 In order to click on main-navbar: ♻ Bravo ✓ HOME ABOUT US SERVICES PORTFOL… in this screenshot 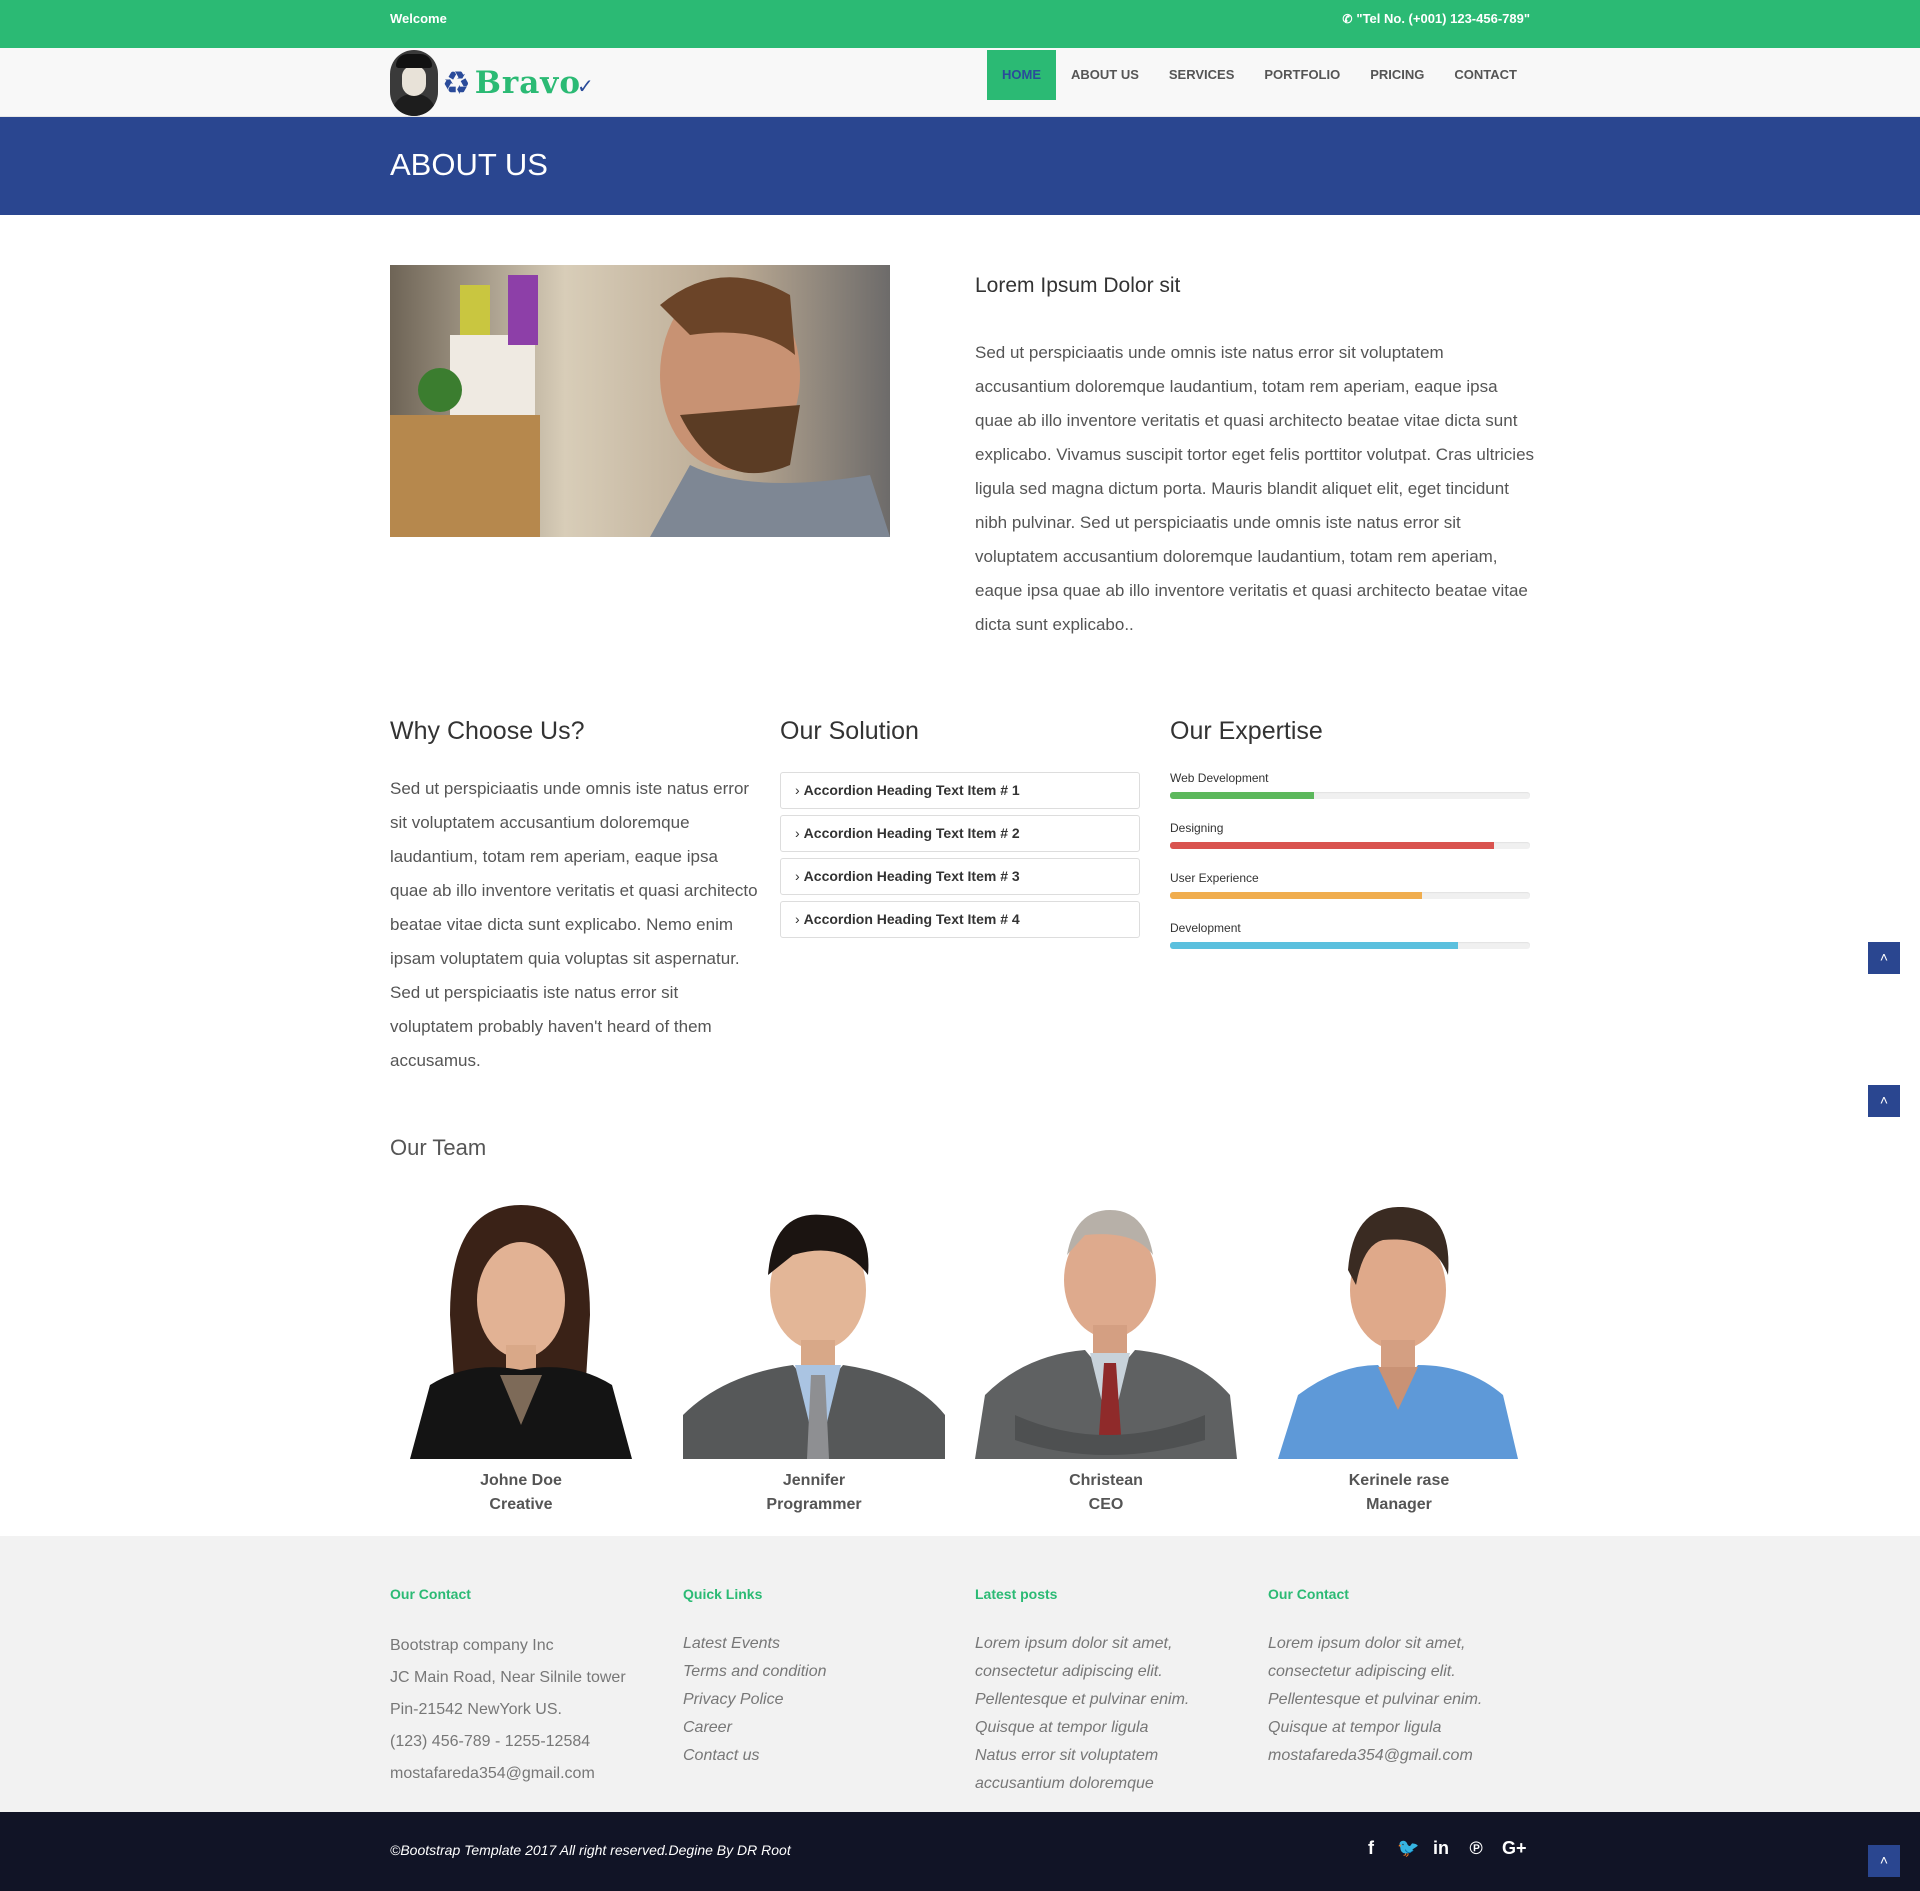, I will do `click(960, 82)`.